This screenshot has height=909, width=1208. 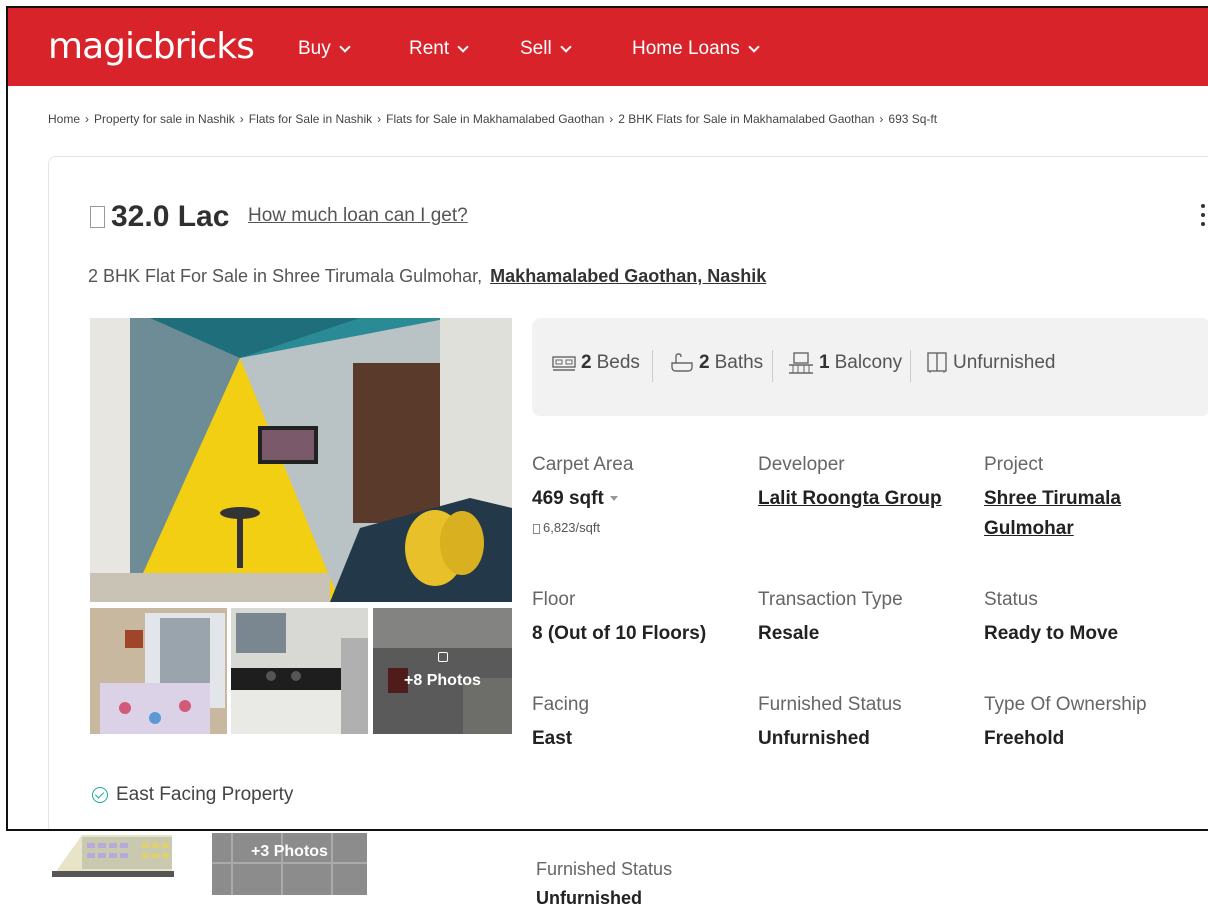 I want to click on nav-home-loans-label: Home Loans, so click(x=686, y=48).